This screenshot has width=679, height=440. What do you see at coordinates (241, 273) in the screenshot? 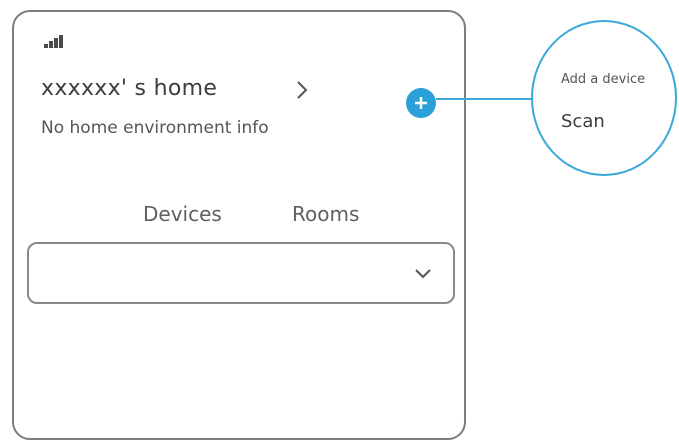
I see `room-dropdown` at bounding box center [241, 273].